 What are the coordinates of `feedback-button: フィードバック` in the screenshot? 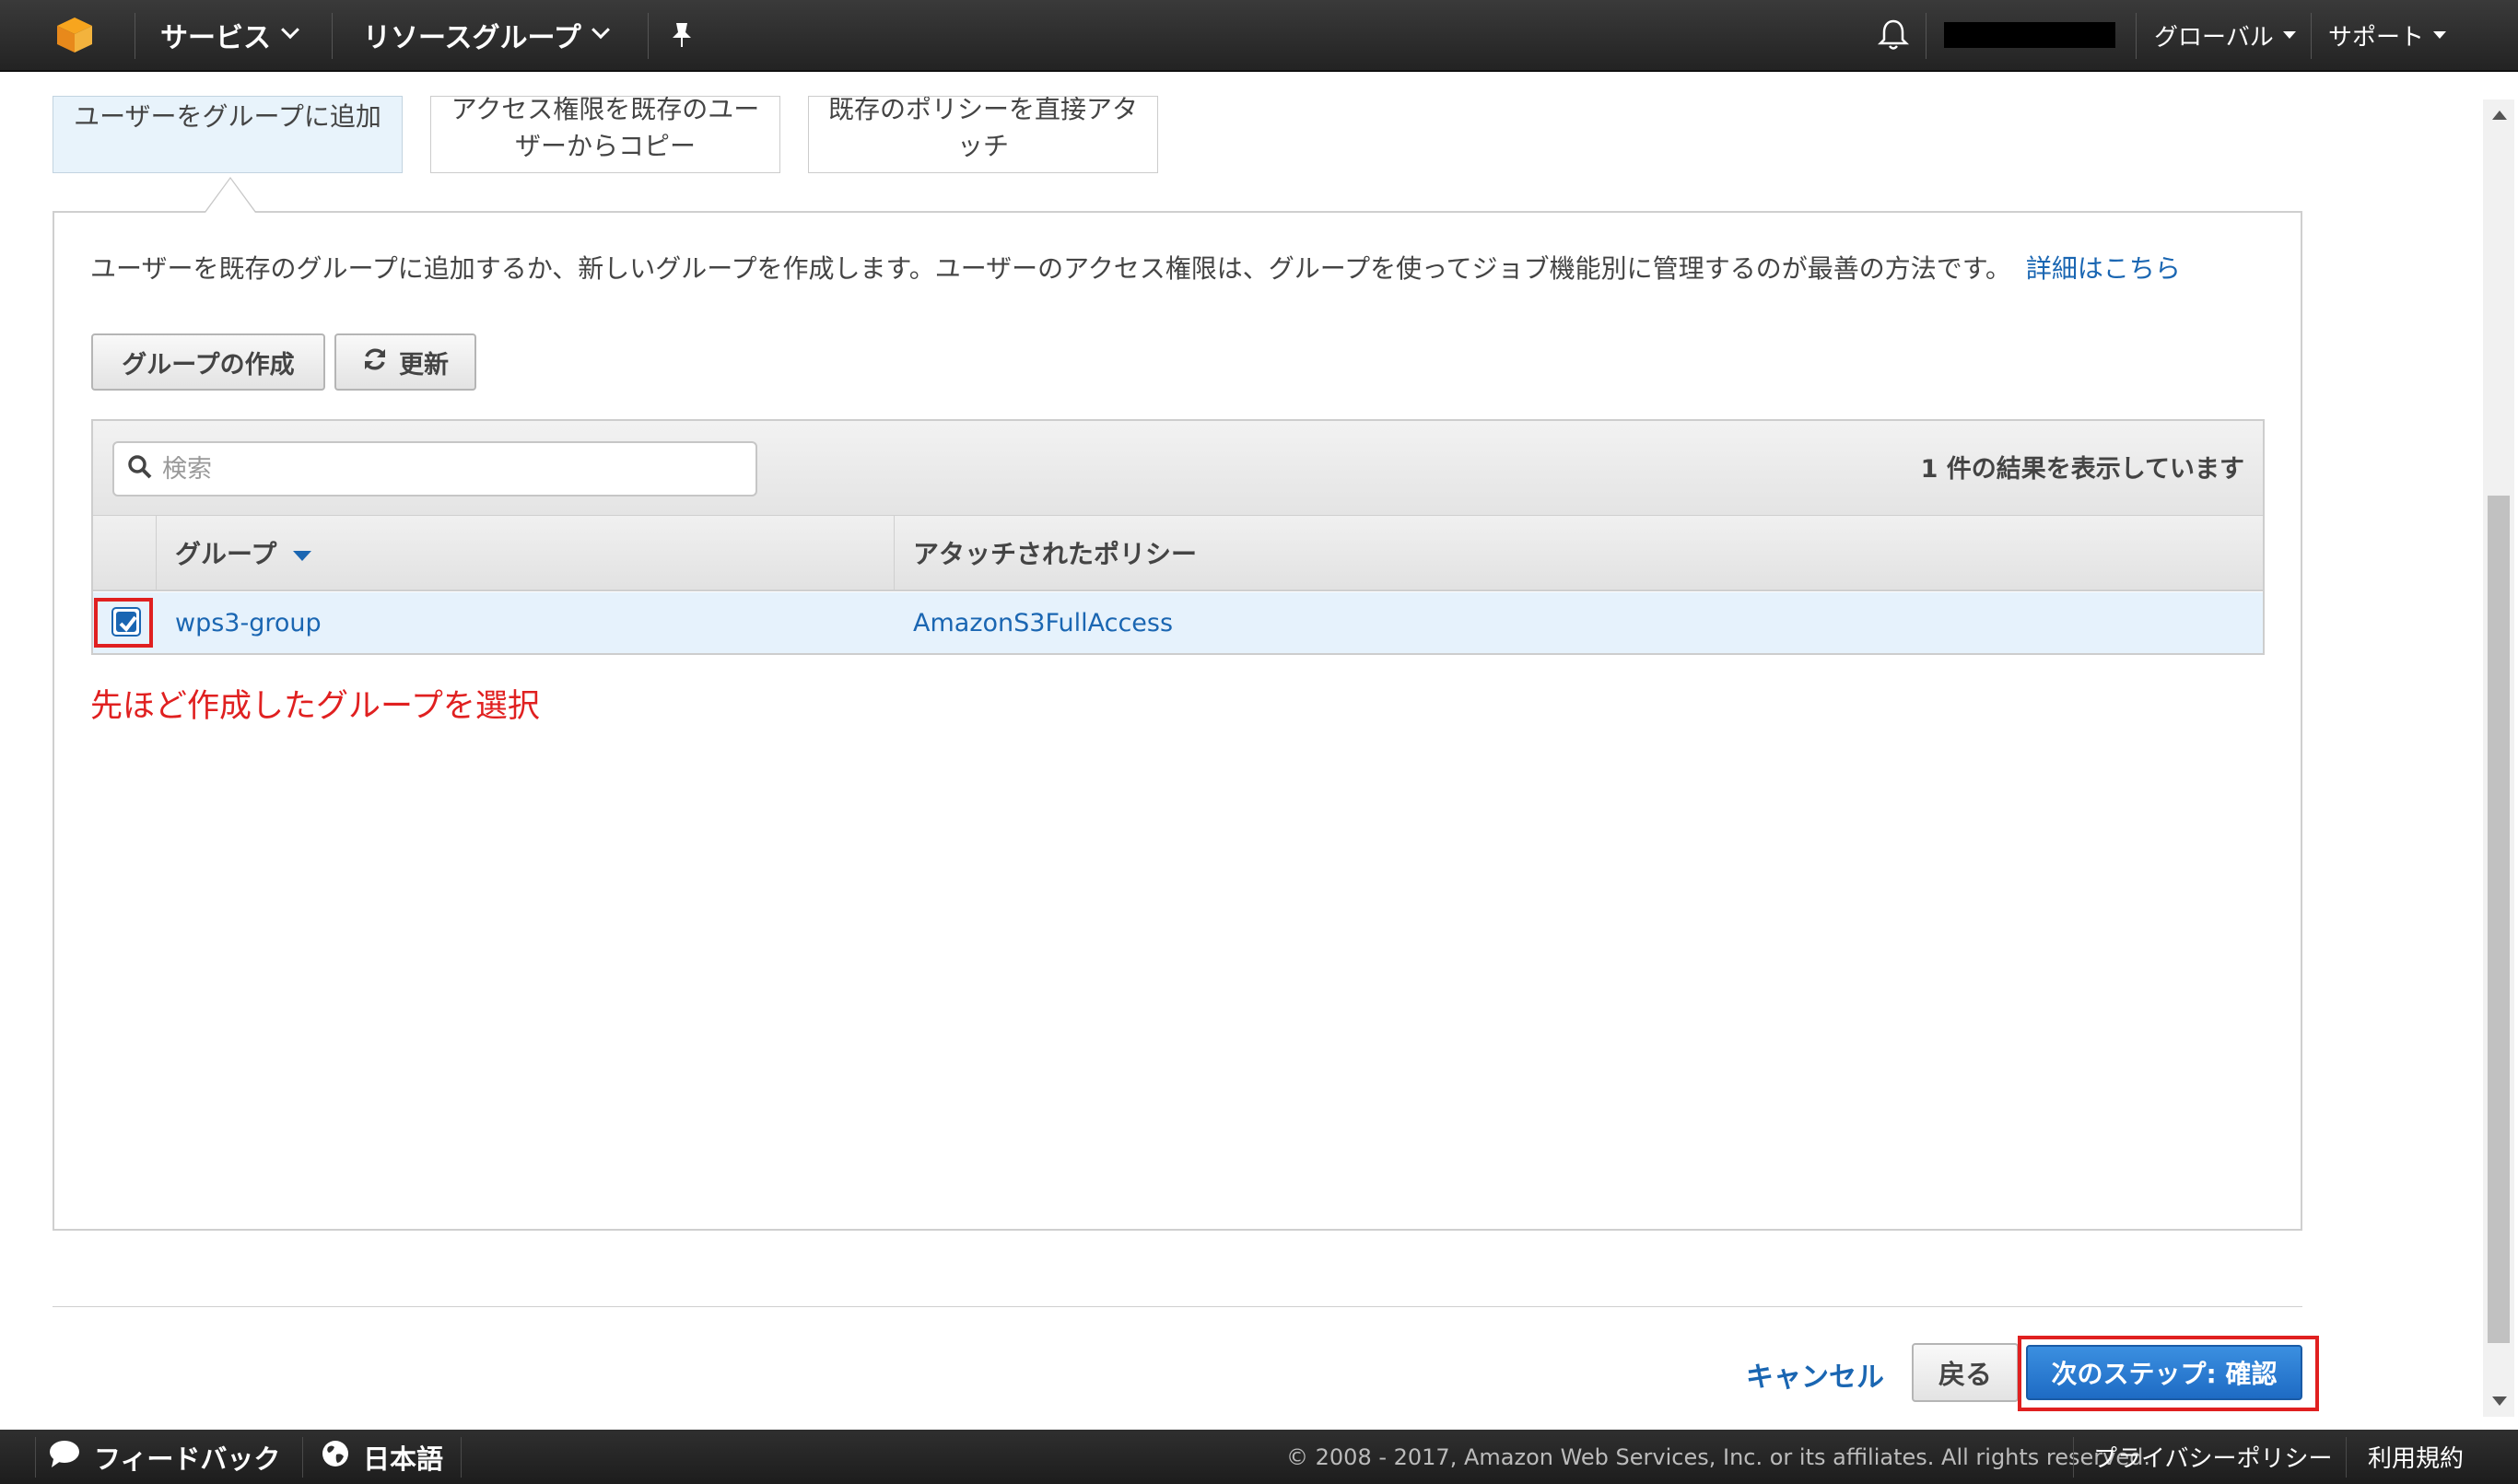 It's located at (164, 1457).